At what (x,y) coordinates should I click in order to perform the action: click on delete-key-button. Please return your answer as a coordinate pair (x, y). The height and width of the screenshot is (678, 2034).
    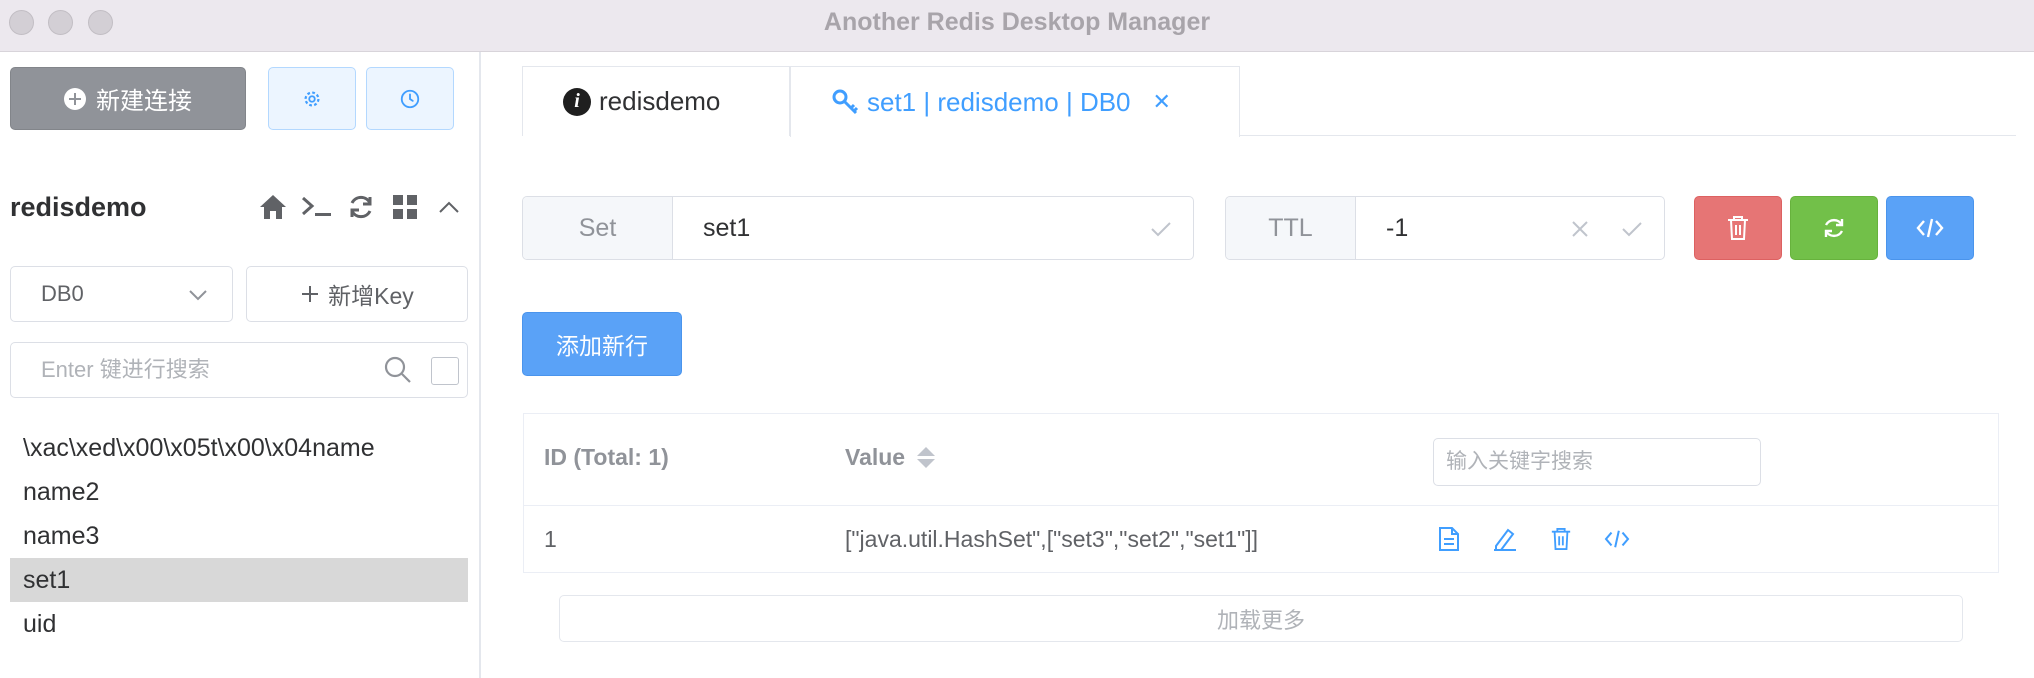
    Looking at the image, I should click on (1738, 228).